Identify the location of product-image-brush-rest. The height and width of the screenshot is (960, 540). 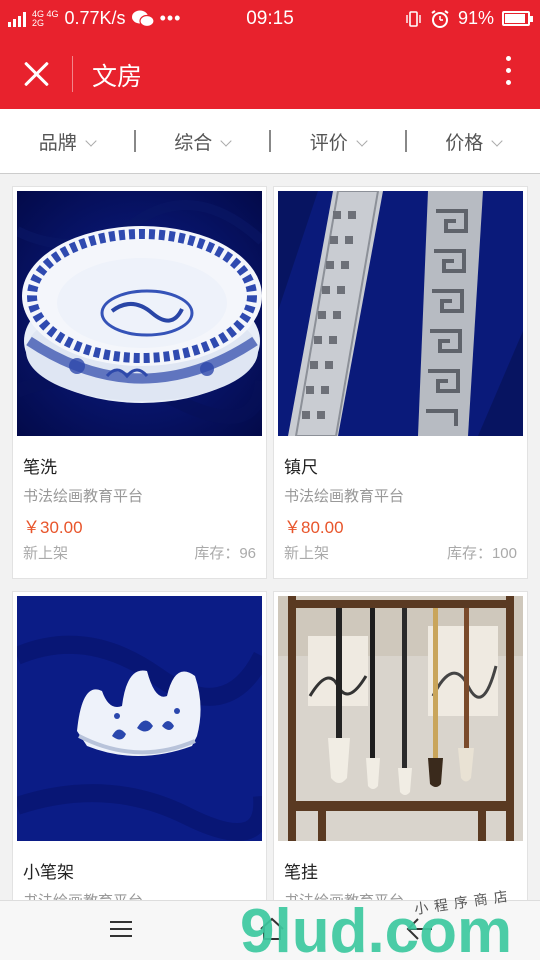
(139, 718).